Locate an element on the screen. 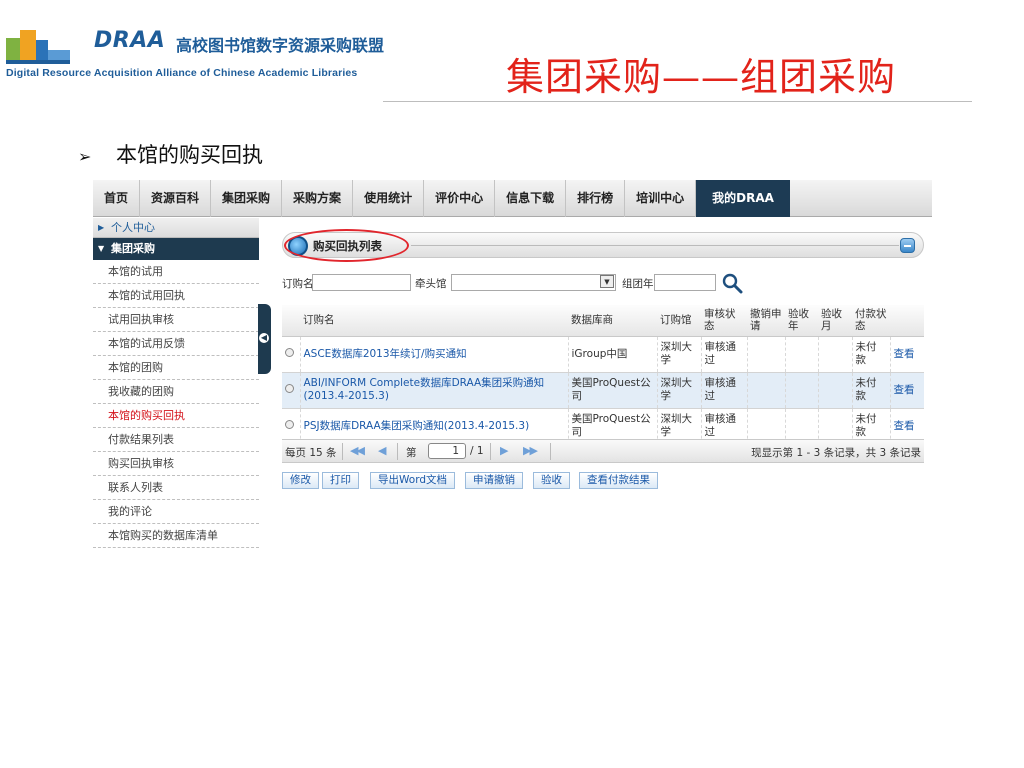 This screenshot has width=1024, height=768. vendor-cell: 美国ProQuest公司 is located at coordinates (613, 390).